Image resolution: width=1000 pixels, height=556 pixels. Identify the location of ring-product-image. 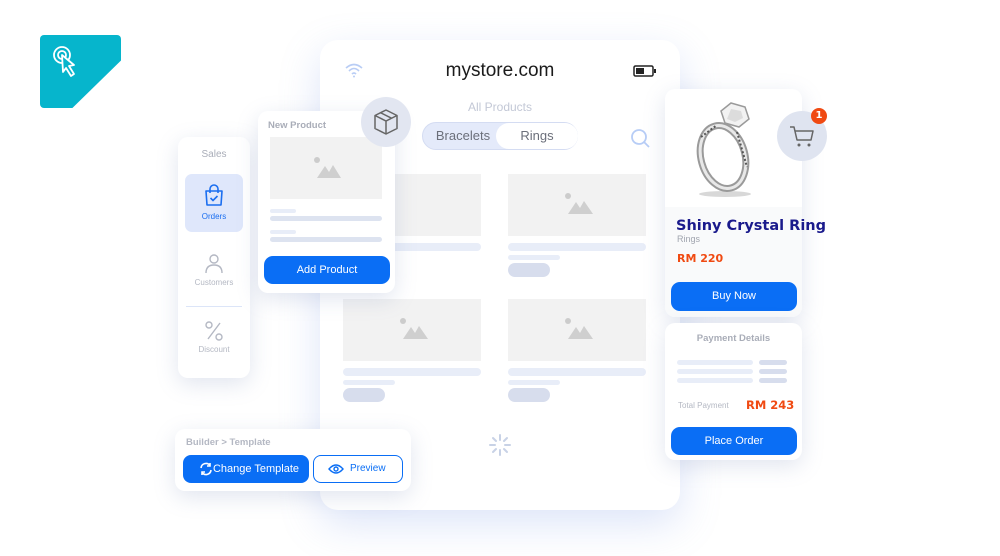
(723, 149).